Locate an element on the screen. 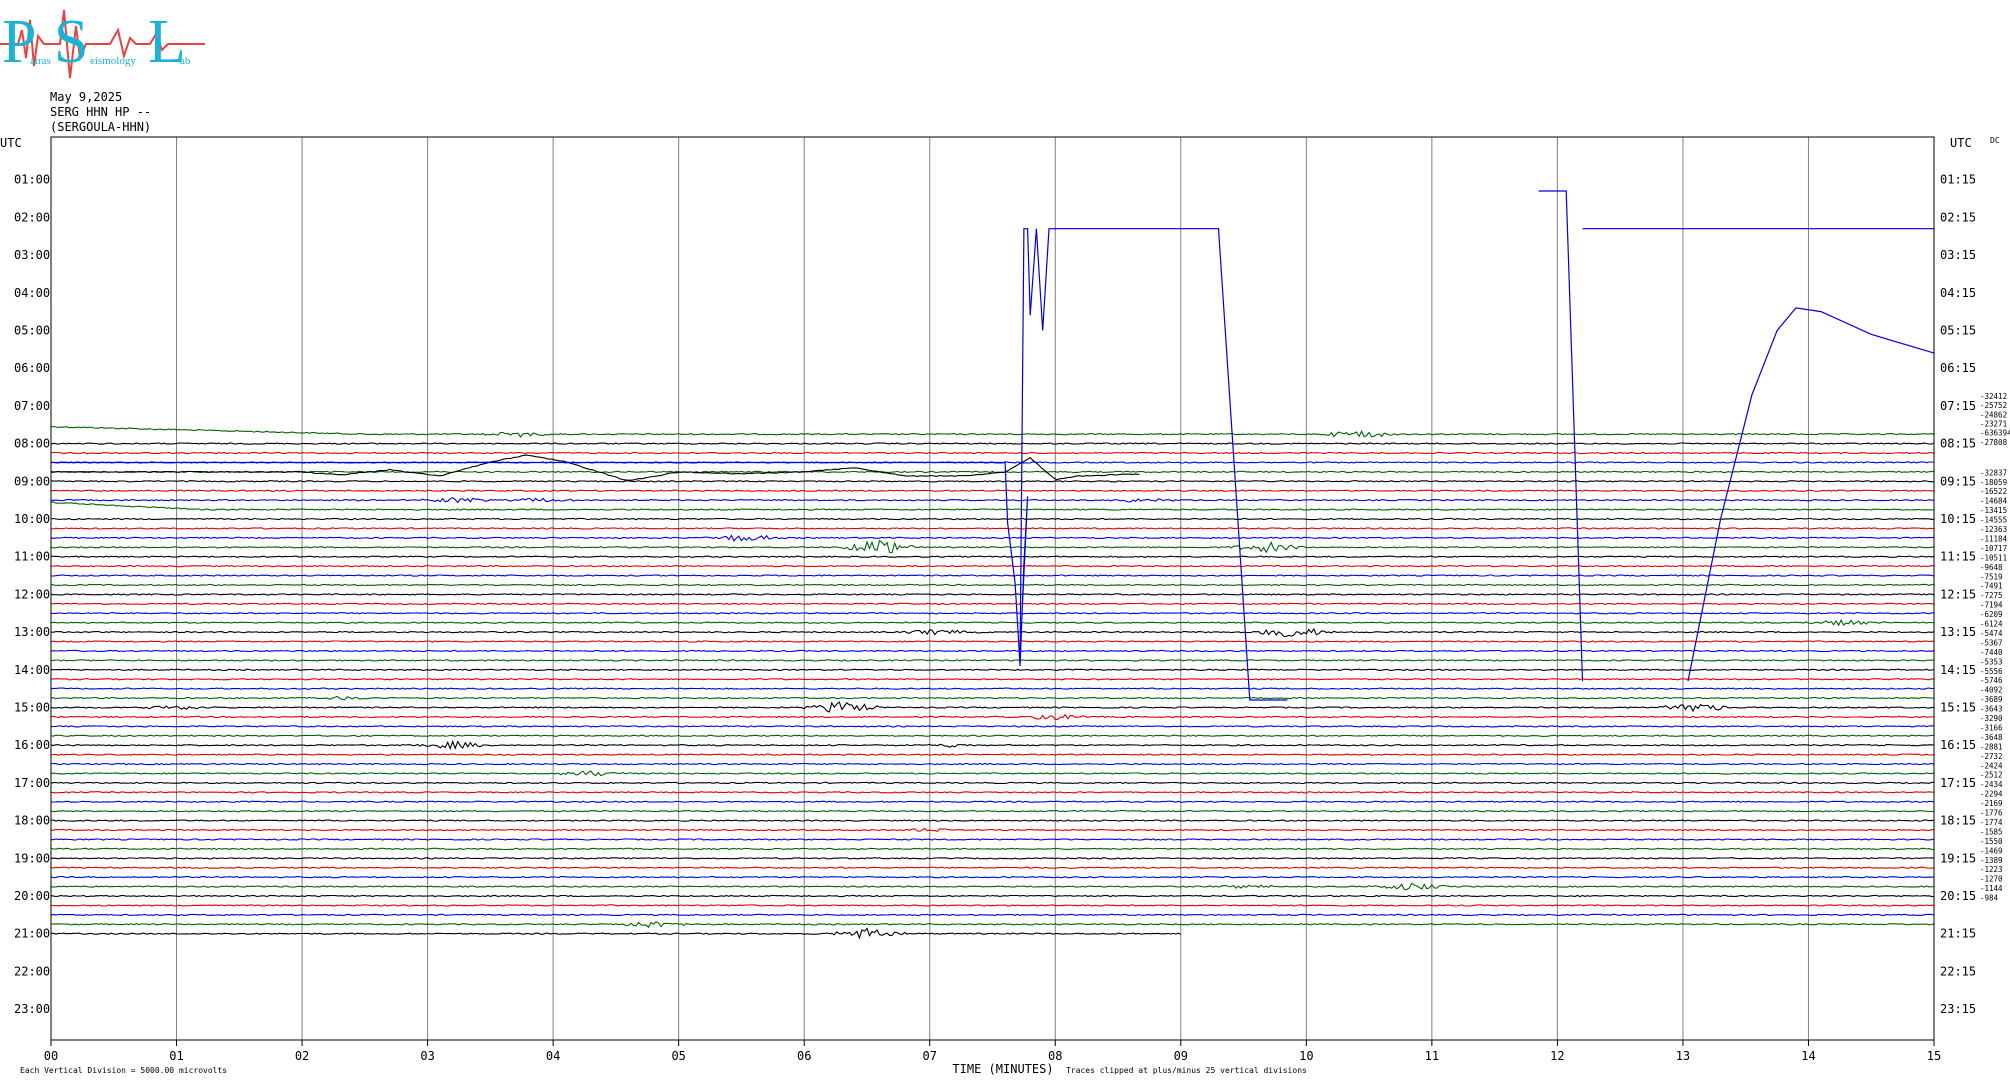  trace-offset-label: -5367 is located at coordinates (1991, 642).